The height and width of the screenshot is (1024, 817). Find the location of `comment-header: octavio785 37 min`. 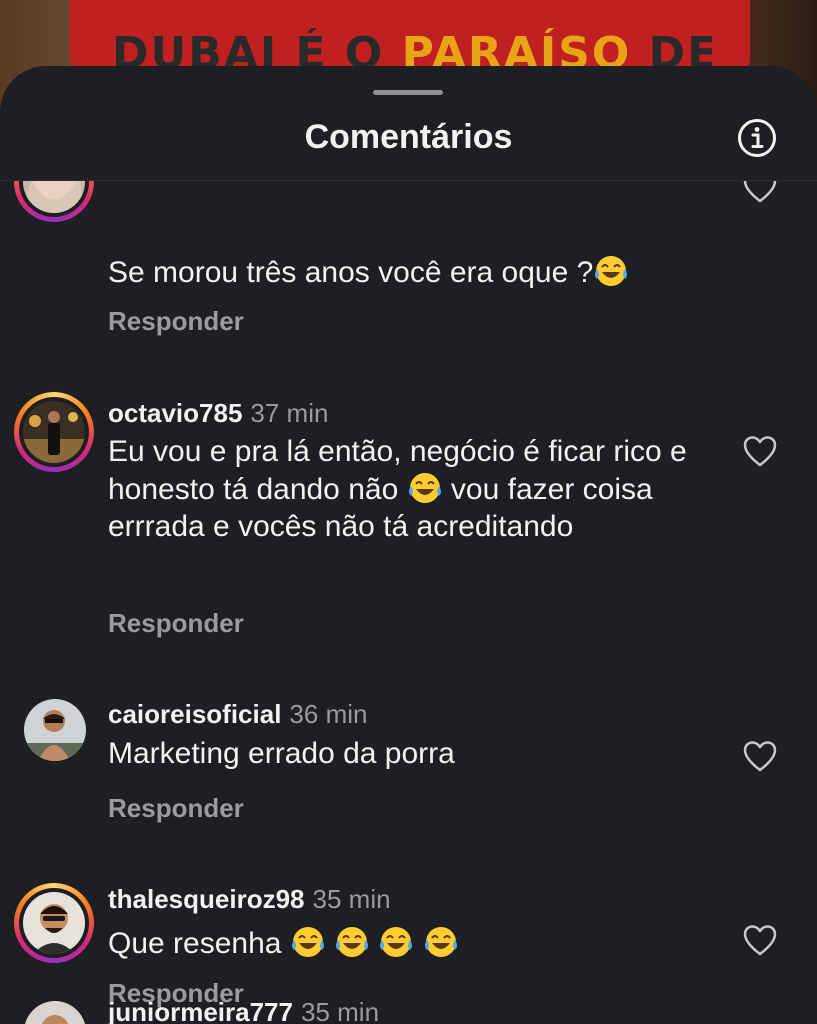

comment-header: octavio785 37 min is located at coordinates (218, 413).